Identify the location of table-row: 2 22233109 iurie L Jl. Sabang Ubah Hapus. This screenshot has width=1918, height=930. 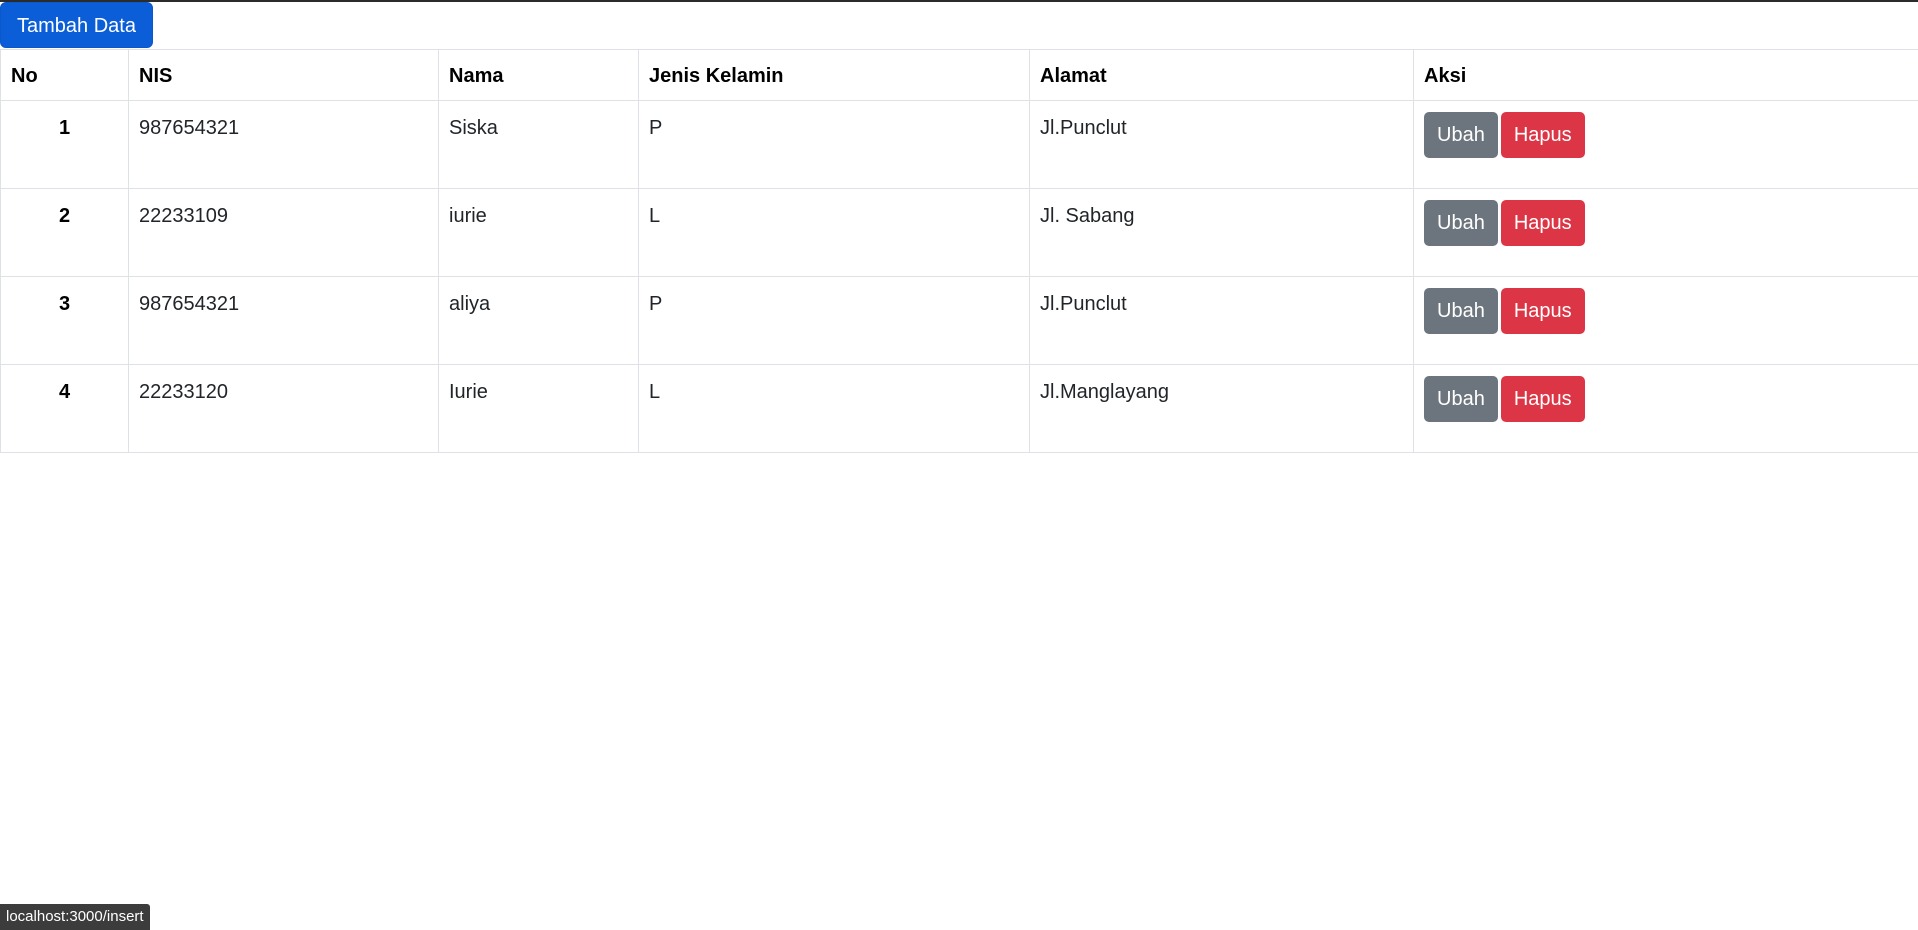
(959, 232).